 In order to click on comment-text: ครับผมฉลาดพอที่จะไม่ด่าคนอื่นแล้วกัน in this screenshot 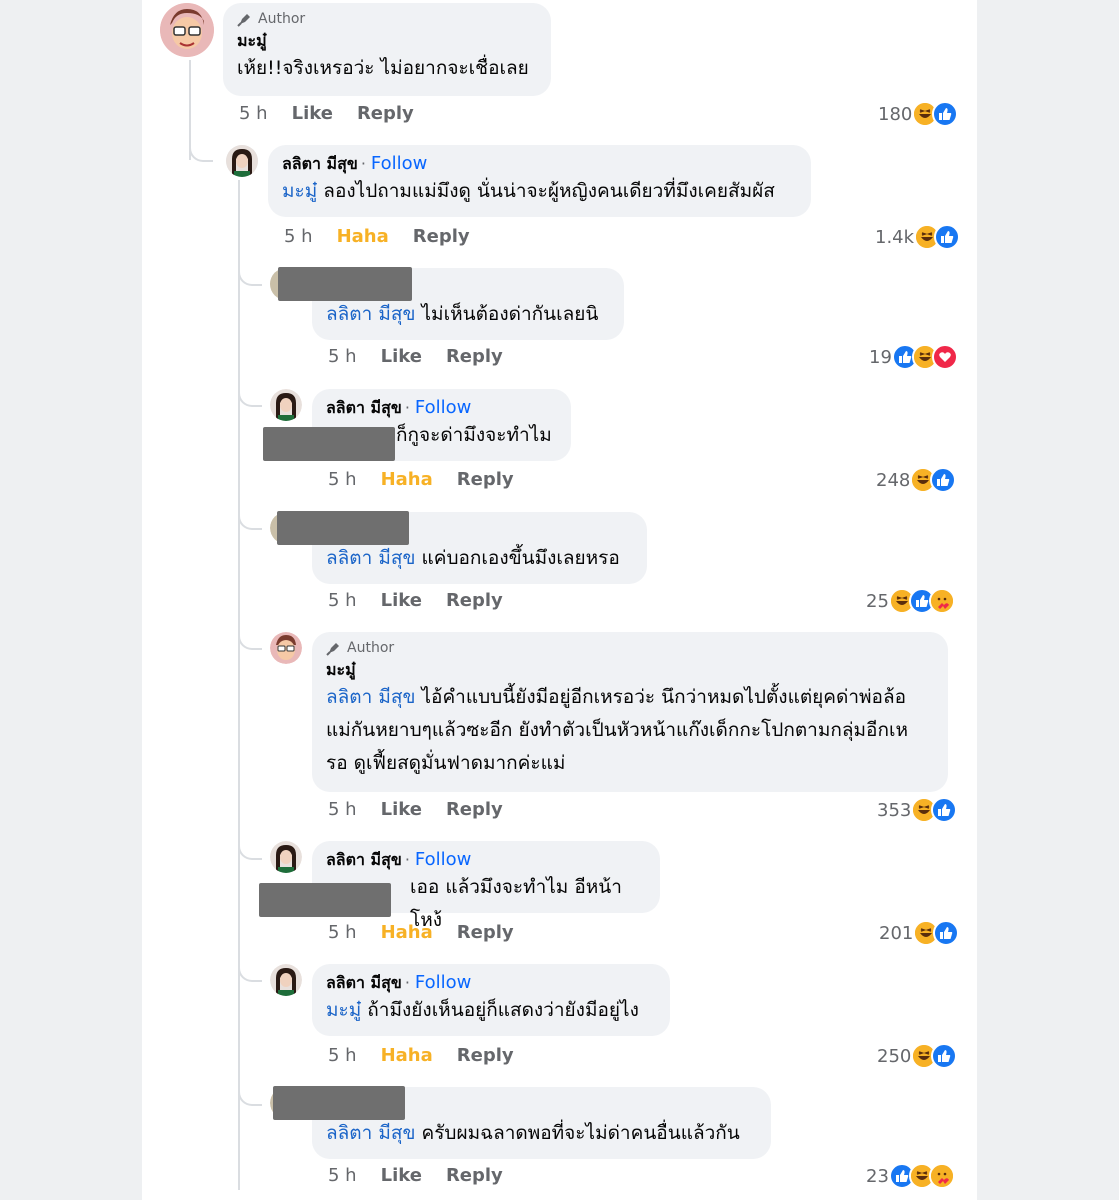, I will do `click(577, 1133)`.